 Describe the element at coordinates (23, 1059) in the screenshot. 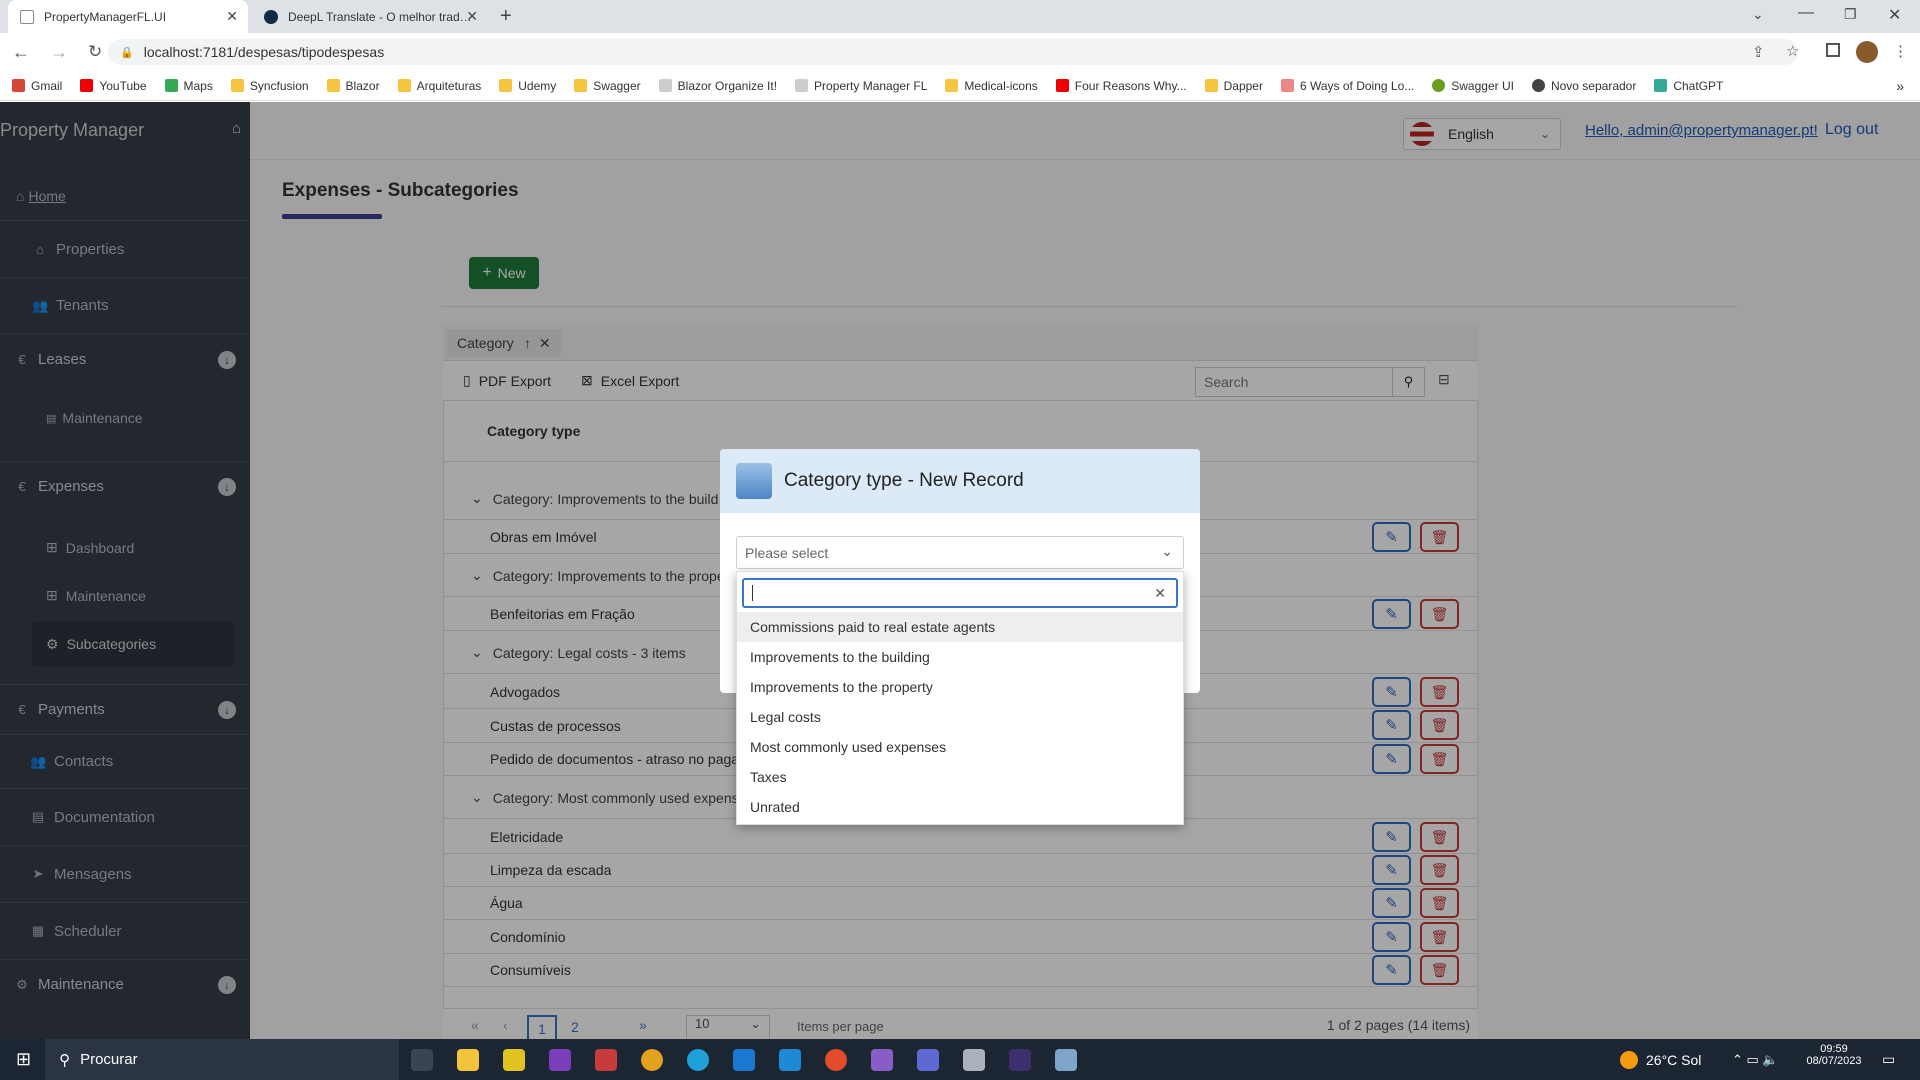

I see `windows-start-icon: ⊞` at that location.